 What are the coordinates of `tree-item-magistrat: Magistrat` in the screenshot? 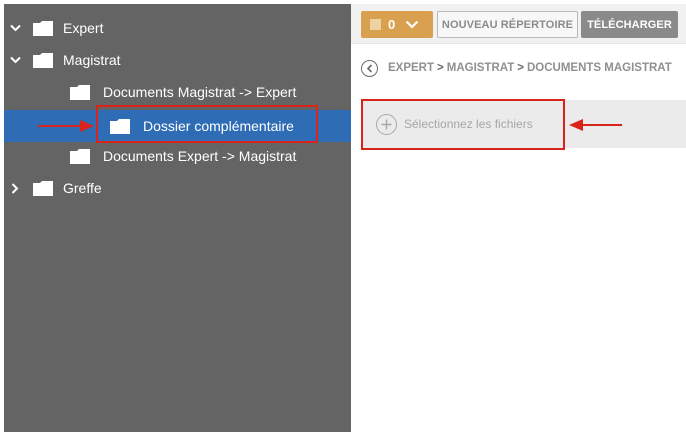 It's located at (177, 60).